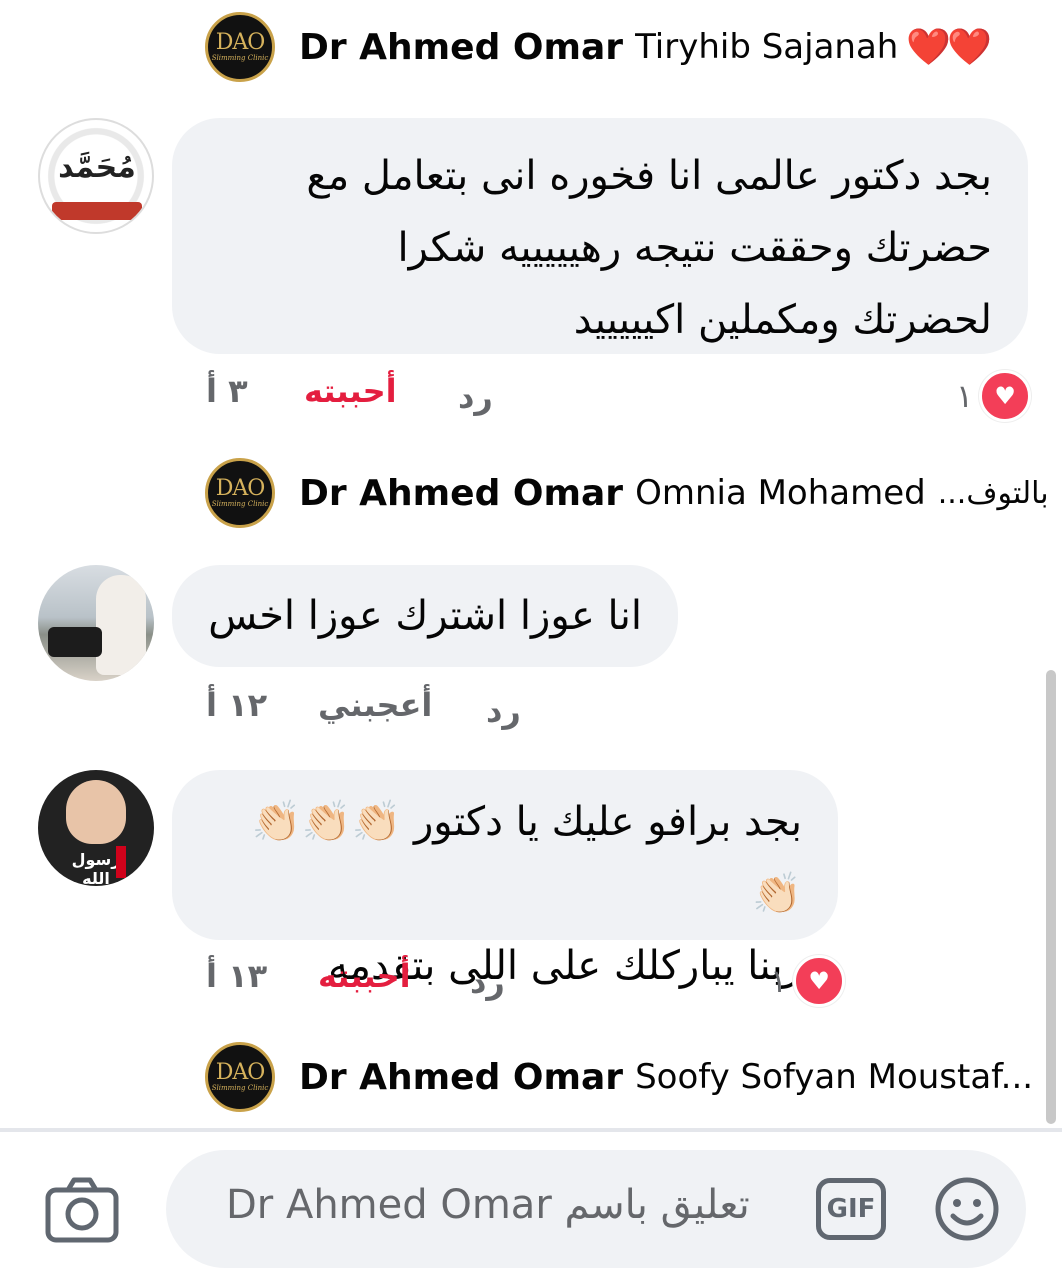  What do you see at coordinates (375, 705) in the screenshot?
I see `like-button: أعجبني` at bounding box center [375, 705].